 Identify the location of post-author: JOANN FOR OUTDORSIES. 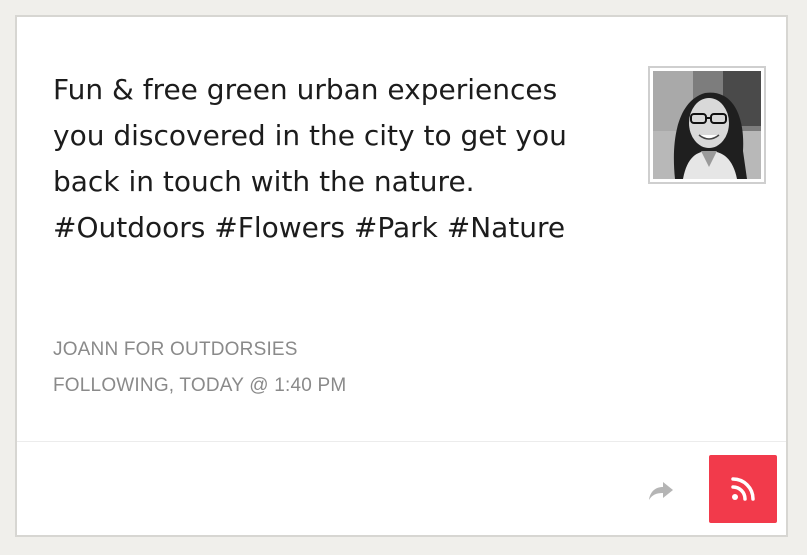
(175, 350).